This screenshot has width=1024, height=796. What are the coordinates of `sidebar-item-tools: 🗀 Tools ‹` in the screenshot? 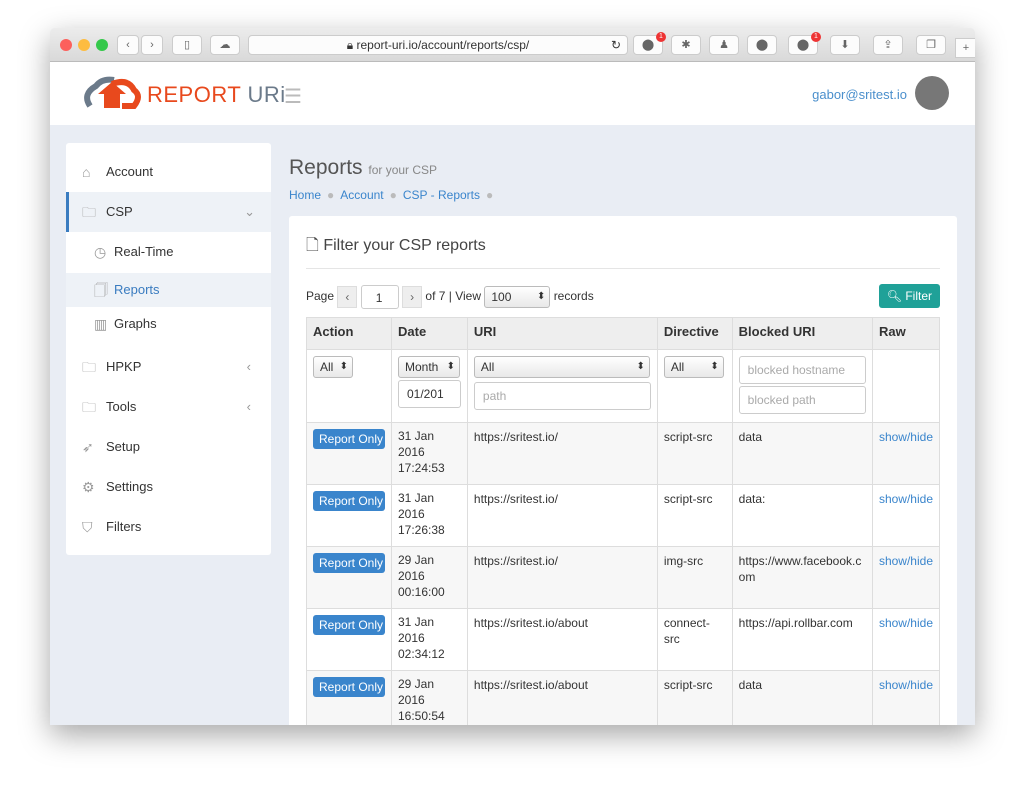 It's located at (168, 407).